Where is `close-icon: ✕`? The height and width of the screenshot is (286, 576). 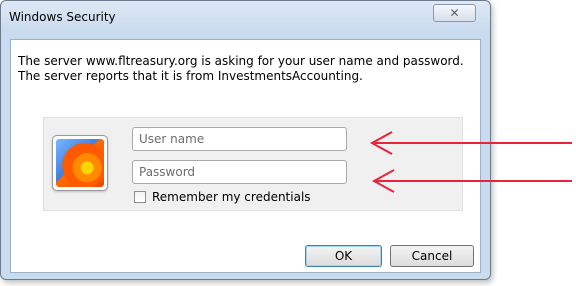 close-icon: ✕ is located at coordinates (454, 13).